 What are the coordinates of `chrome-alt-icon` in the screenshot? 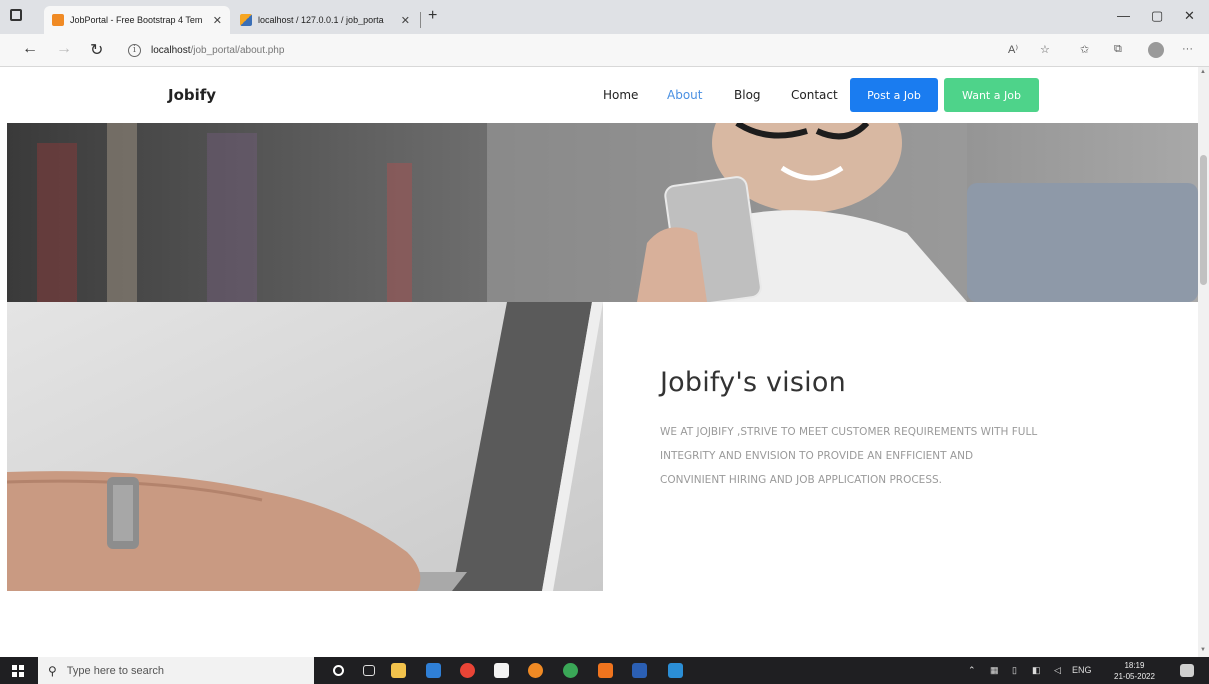 It's located at (570, 670).